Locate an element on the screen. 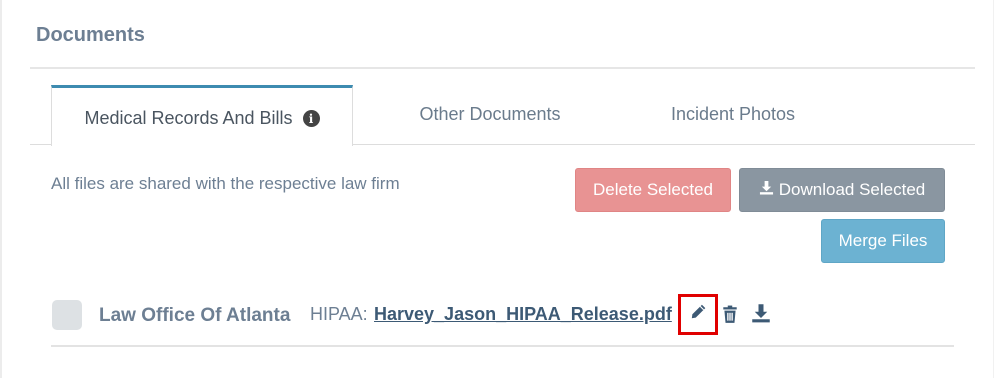 The width and height of the screenshot is (997, 378). file-link: Harvey_Jason_HIPAA_Release.pdf is located at coordinates (523, 314).